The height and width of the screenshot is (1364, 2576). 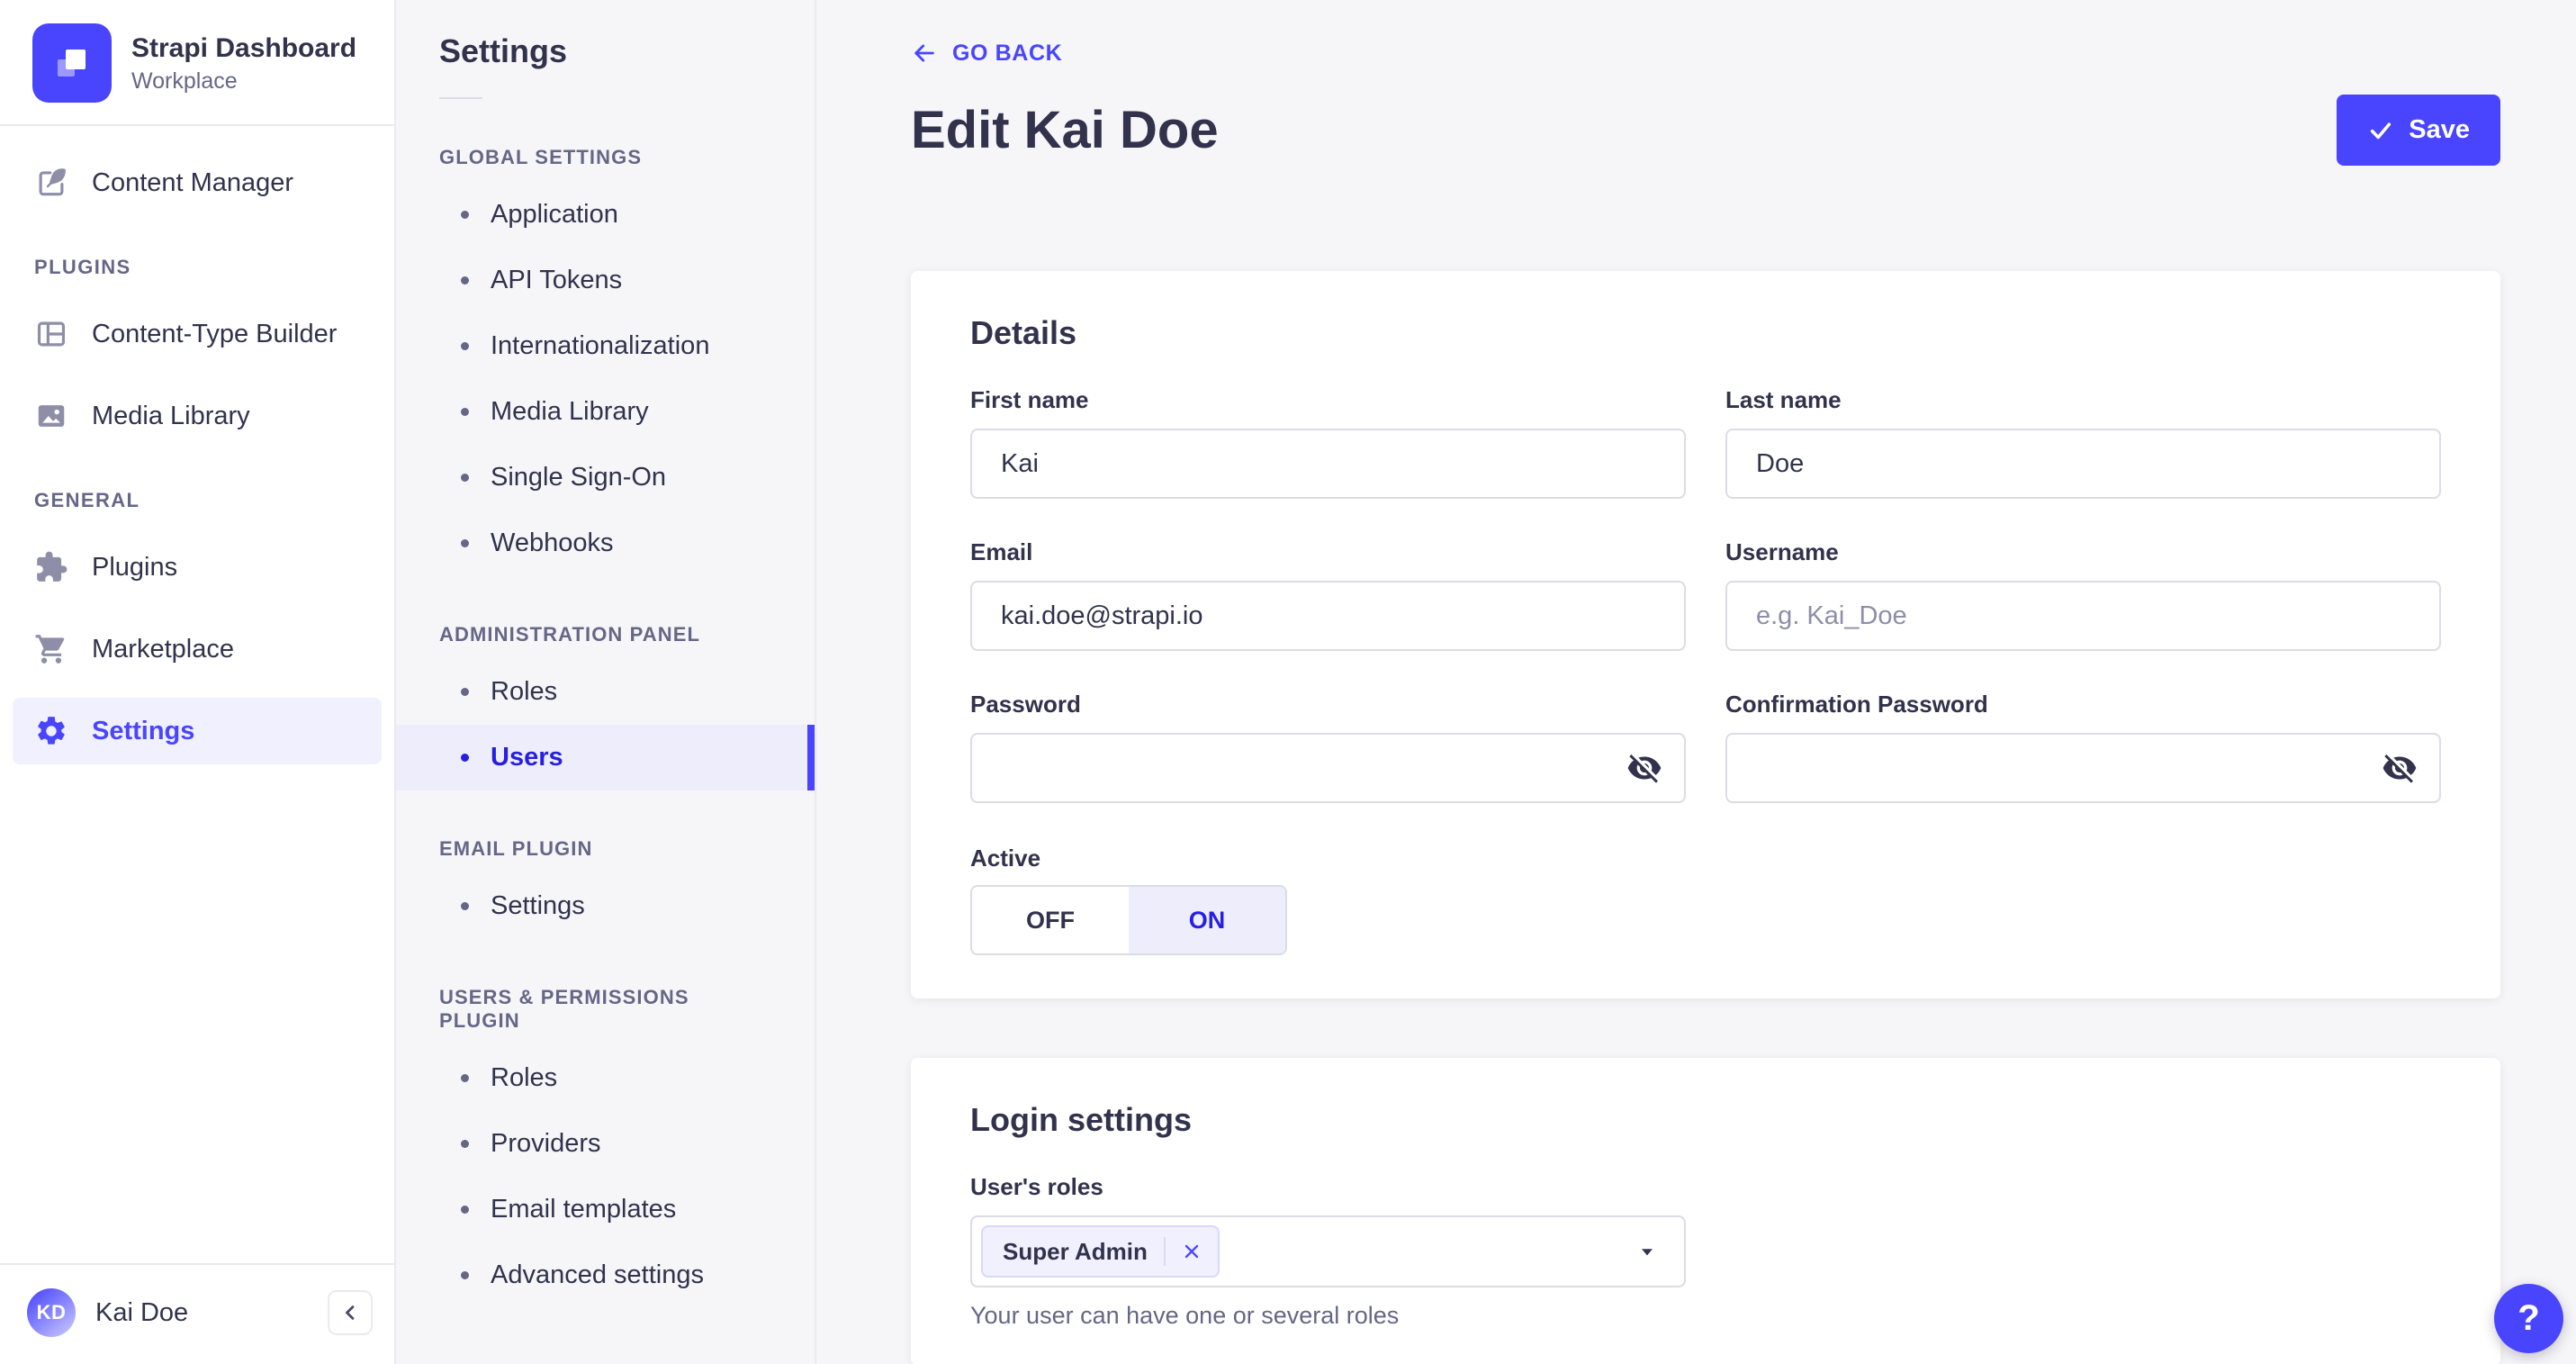 What do you see at coordinates (215, 333) in the screenshot?
I see `sidebar-item-label: Content-Type Builder` at bounding box center [215, 333].